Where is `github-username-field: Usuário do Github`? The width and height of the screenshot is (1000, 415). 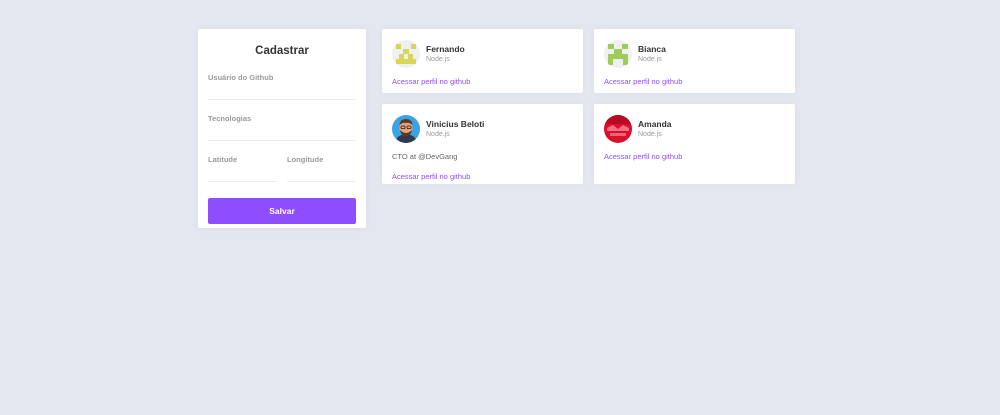
github-username-field: Usuário do Github is located at coordinates (282, 86).